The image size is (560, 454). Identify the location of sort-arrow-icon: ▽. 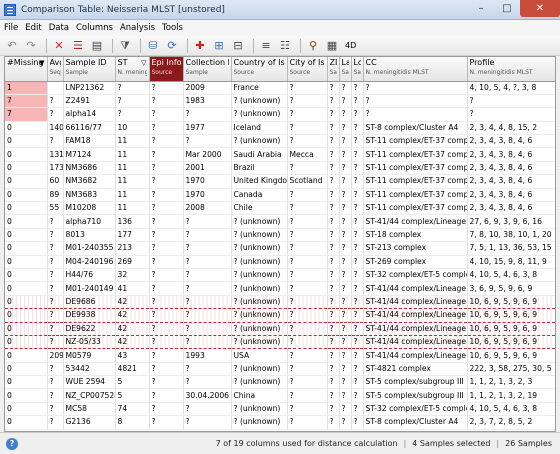
(143, 63).